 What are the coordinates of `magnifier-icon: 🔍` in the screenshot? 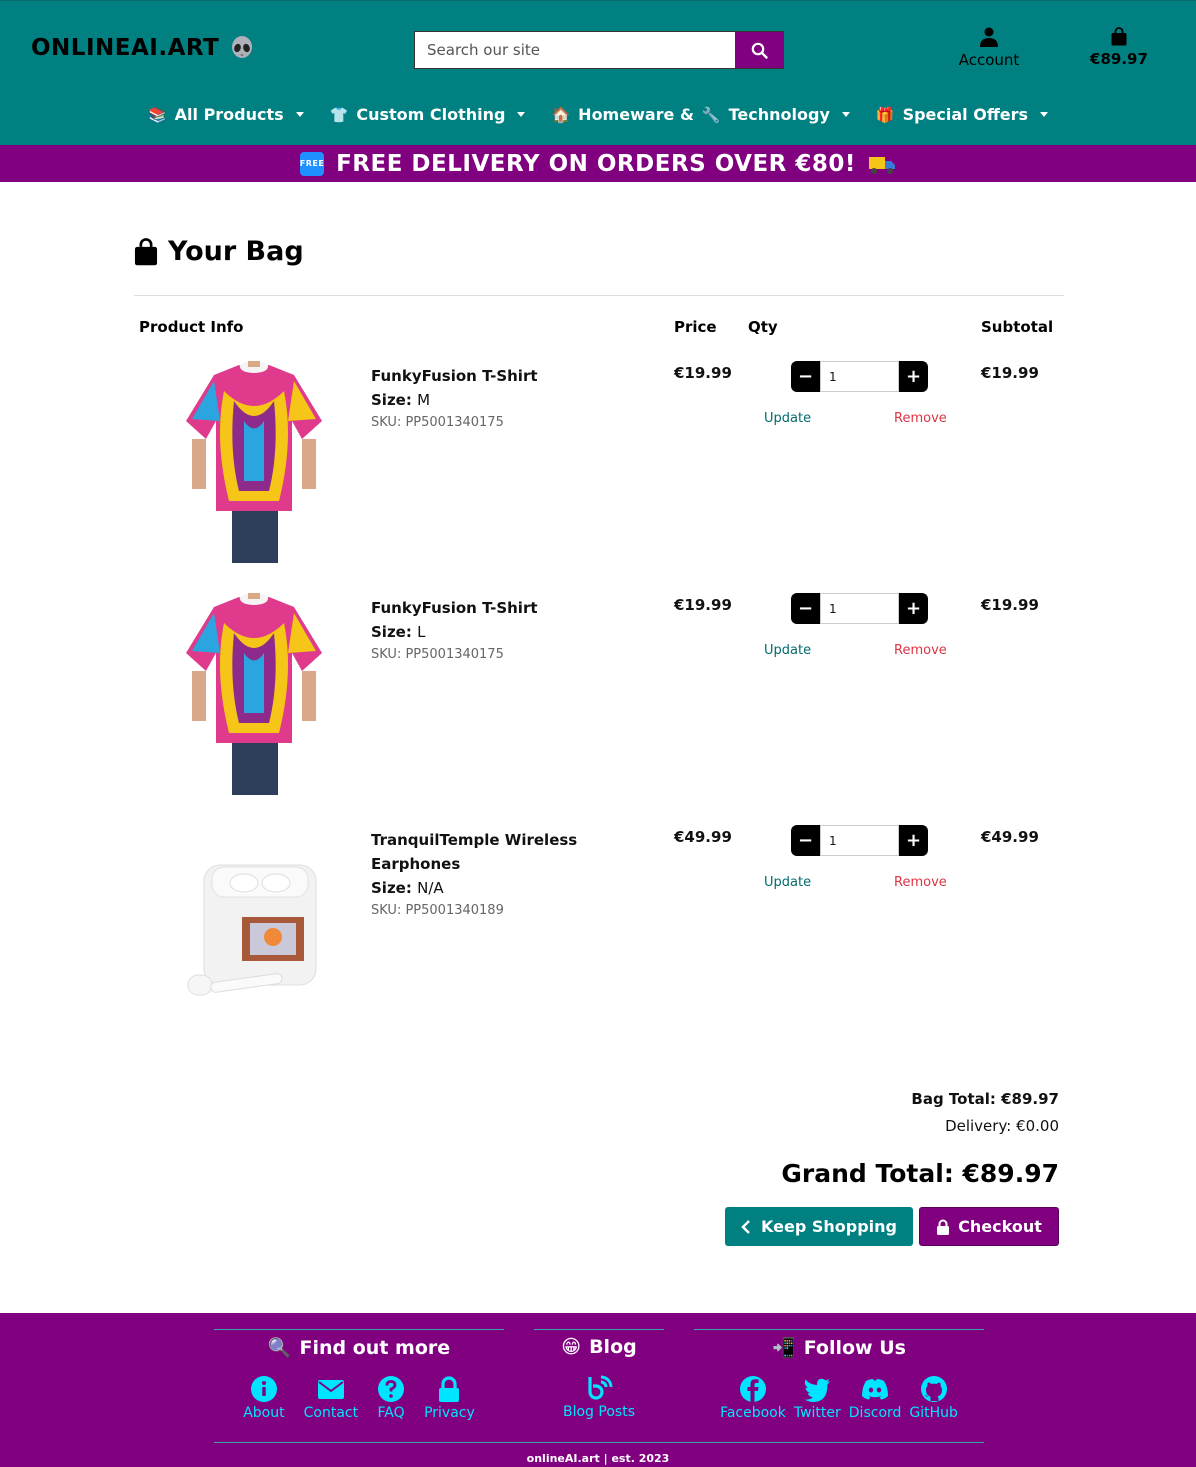 It's located at (279, 1348).